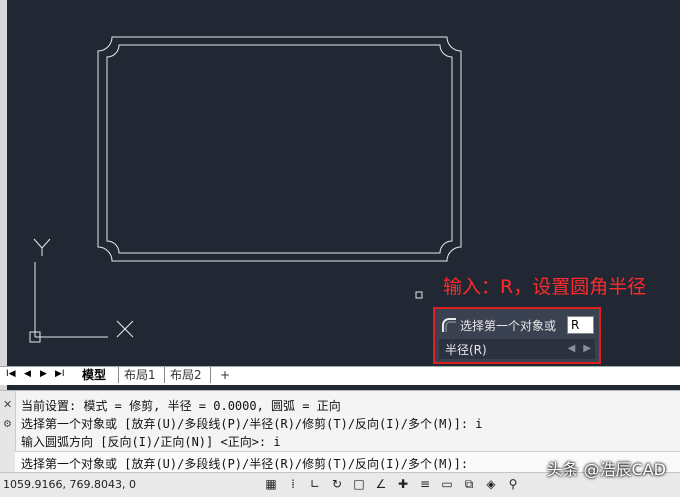  Describe the element at coordinates (545, 287) in the screenshot. I see `annotation-text: 输入：R，设置圆角半径` at that location.